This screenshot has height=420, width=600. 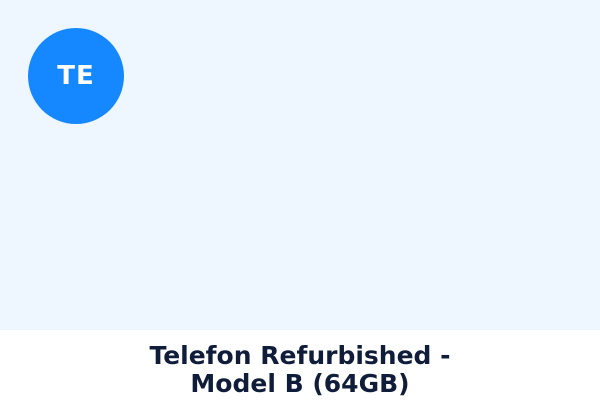 I want to click on product-title: Telefon Refurbished - Model B (64GB), so click(x=300, y=369).